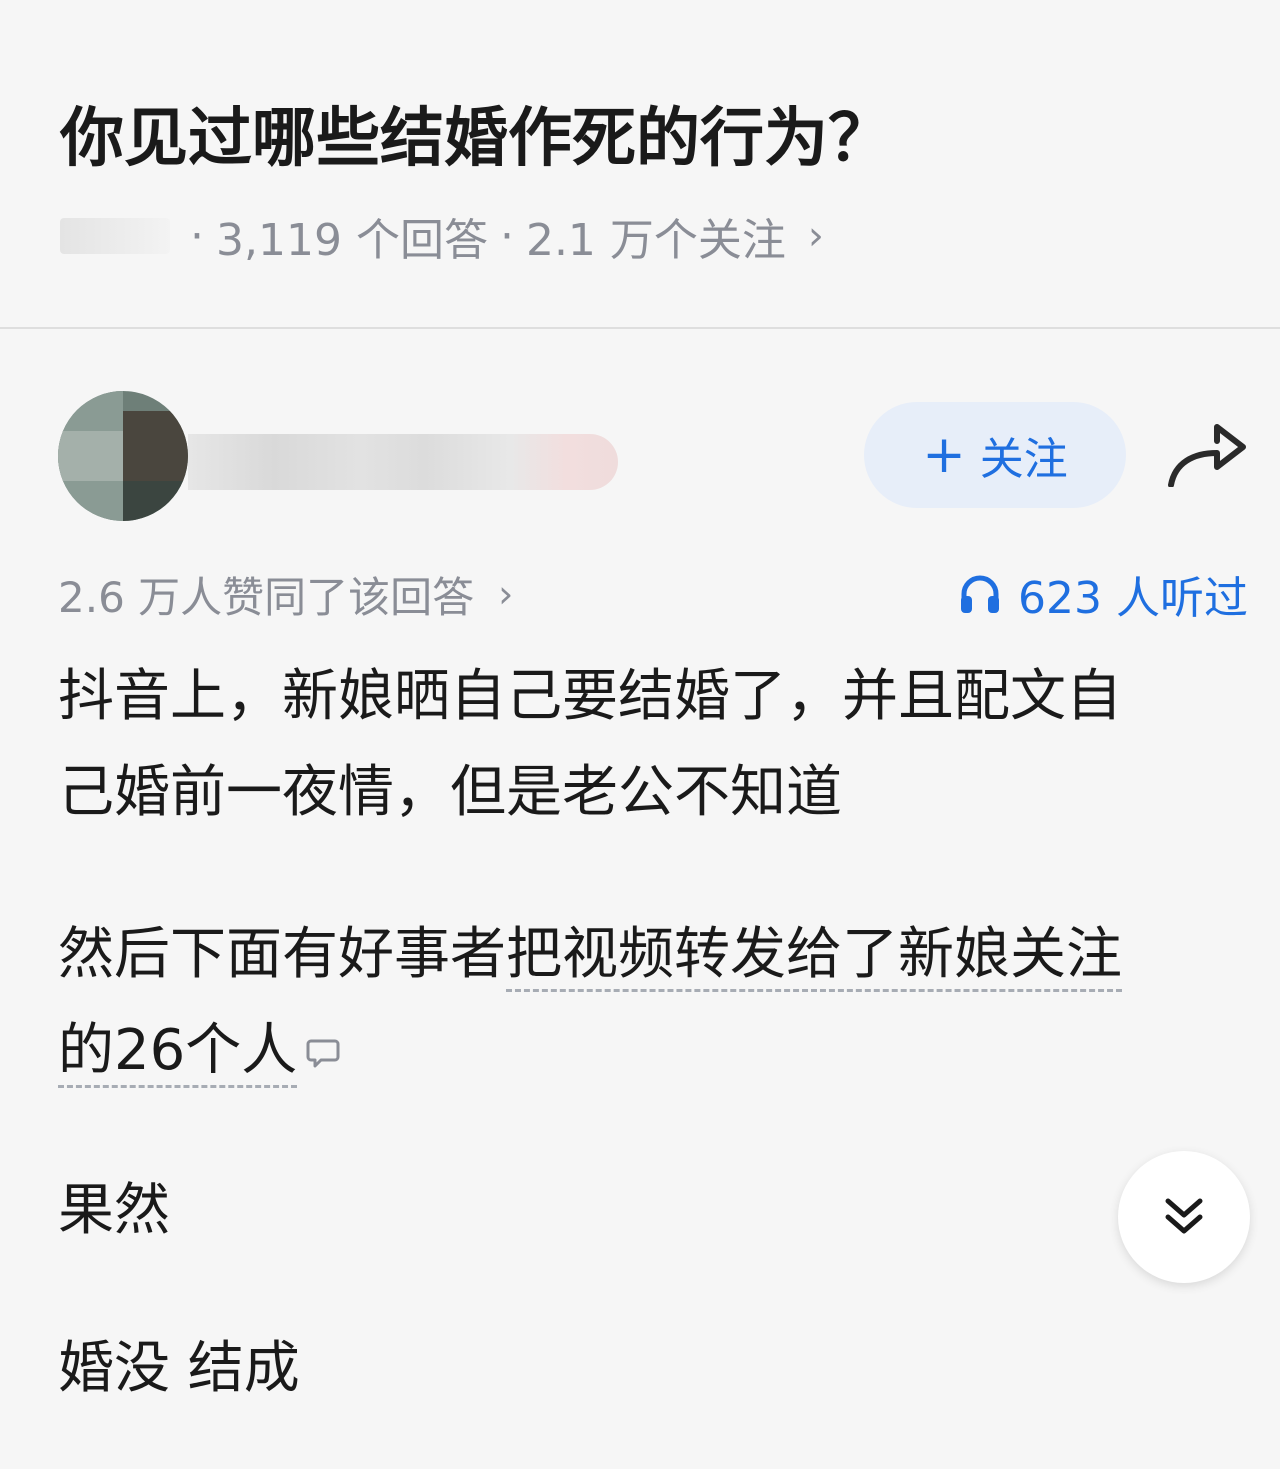 The width and height of the screenshot is (1280, 1469). What do you see at coordinates (476, 139) in the screenshot?
I see `question-title: 你见过哪些结婚作死的行为？` at bounding box center [476, 139].